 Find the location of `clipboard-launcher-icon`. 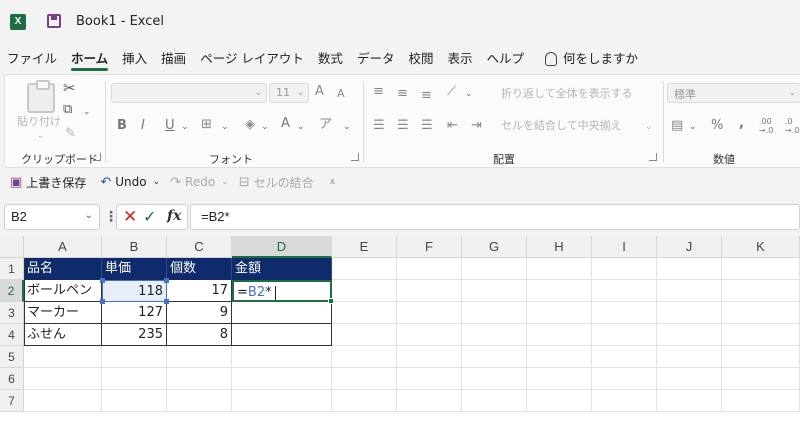

clipboard-launcher-icon is located at coordinates (97, 157).